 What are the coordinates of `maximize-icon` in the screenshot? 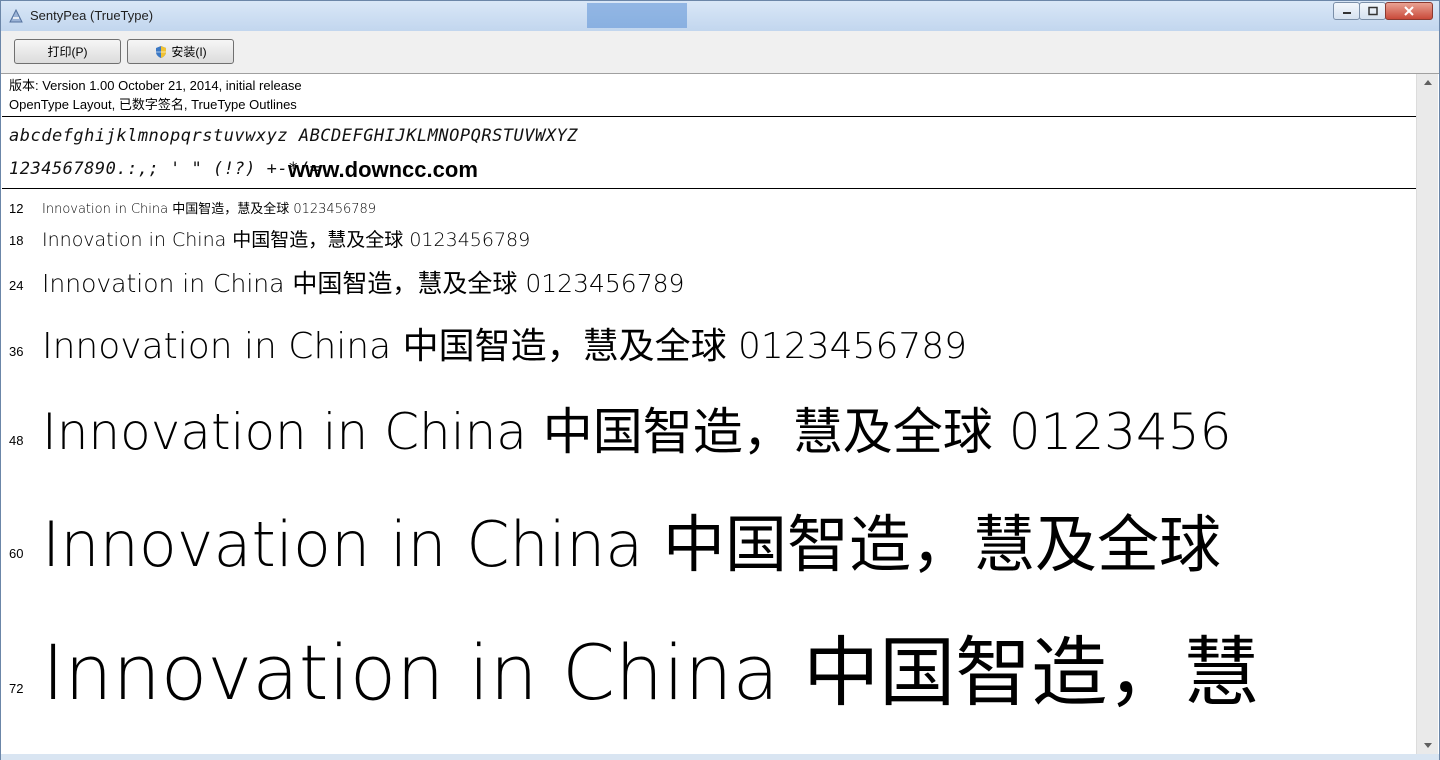 It's located at (1372, 11).